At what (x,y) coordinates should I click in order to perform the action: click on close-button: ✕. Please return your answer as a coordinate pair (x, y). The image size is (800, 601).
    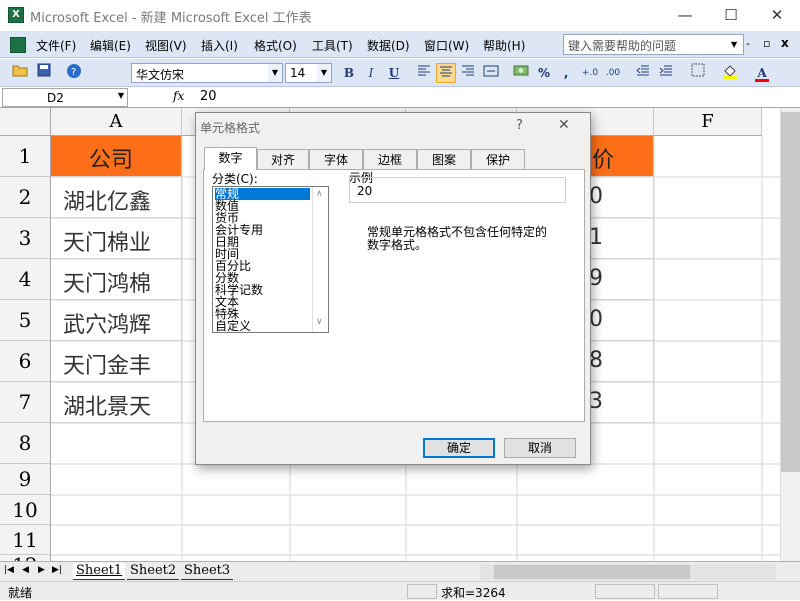
    Looking at the image, I should click on (777, 15).